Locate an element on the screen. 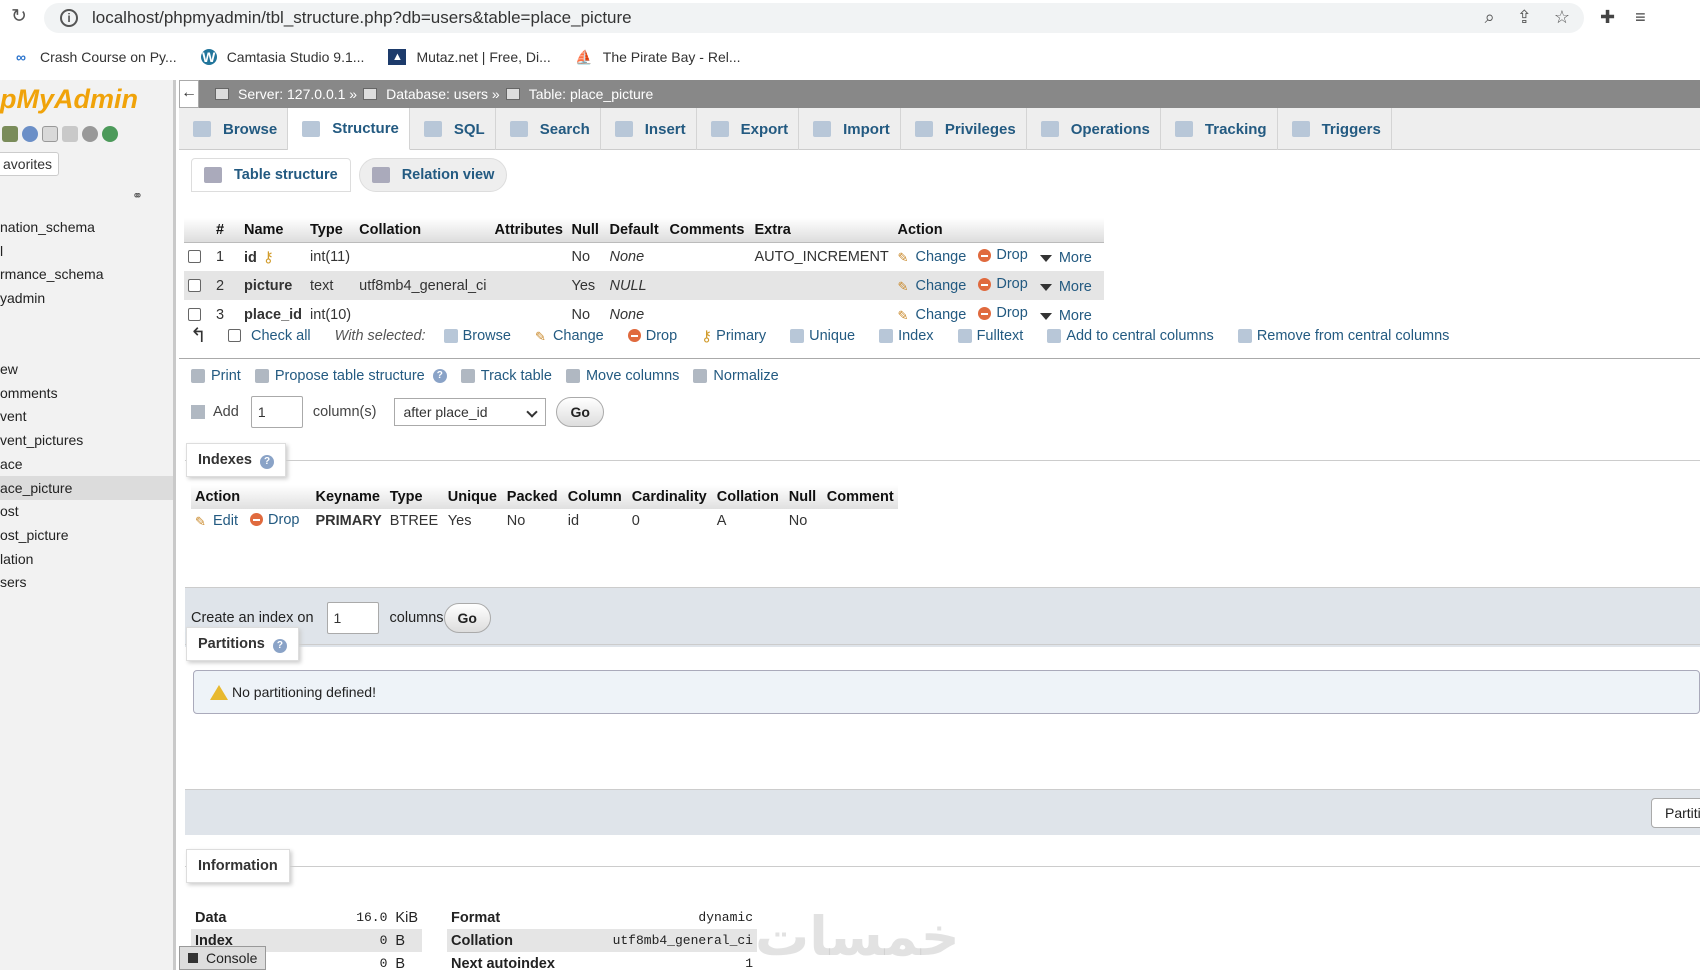 The width and height of the screenshot is (1700, 970). sidebar-table-item: vent_pictures is located at coordinates (86, 440).